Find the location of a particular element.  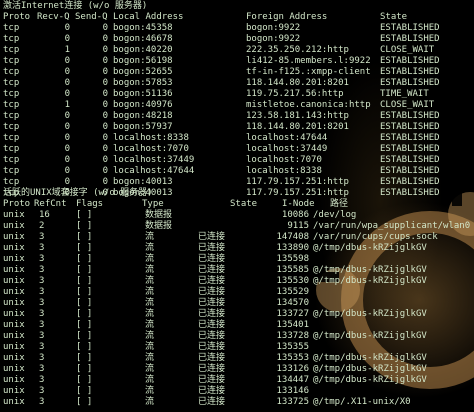

cell-path: /var/run/cups/cups.sock is located at coordinates (375, 237).